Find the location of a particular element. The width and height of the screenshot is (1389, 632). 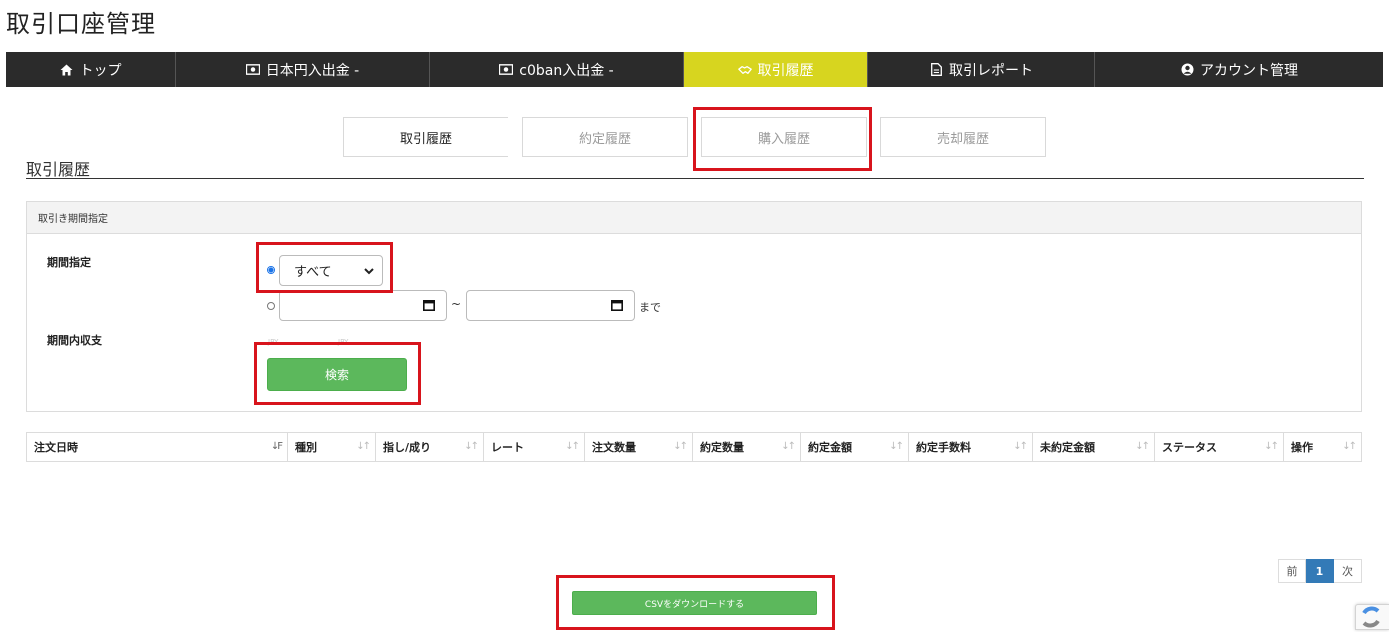

start-date-input is located at coordinates (363, 305).